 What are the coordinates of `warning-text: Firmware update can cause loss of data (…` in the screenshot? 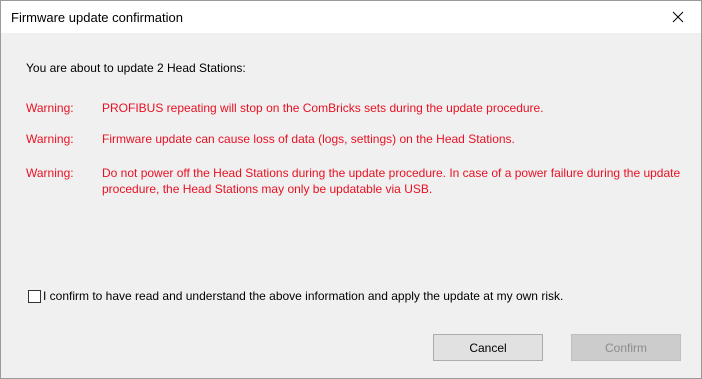 It's located at (308, 139).